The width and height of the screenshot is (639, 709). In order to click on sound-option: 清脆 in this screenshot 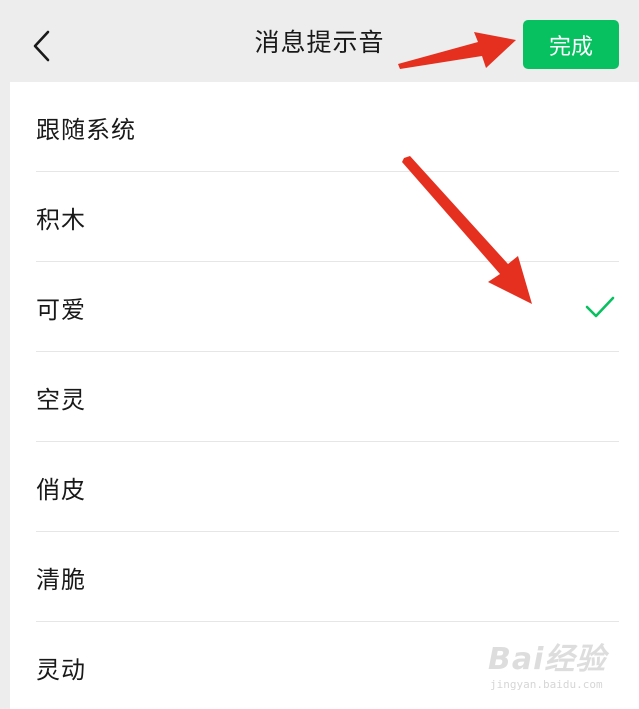, I will do `click(324, 577)`.